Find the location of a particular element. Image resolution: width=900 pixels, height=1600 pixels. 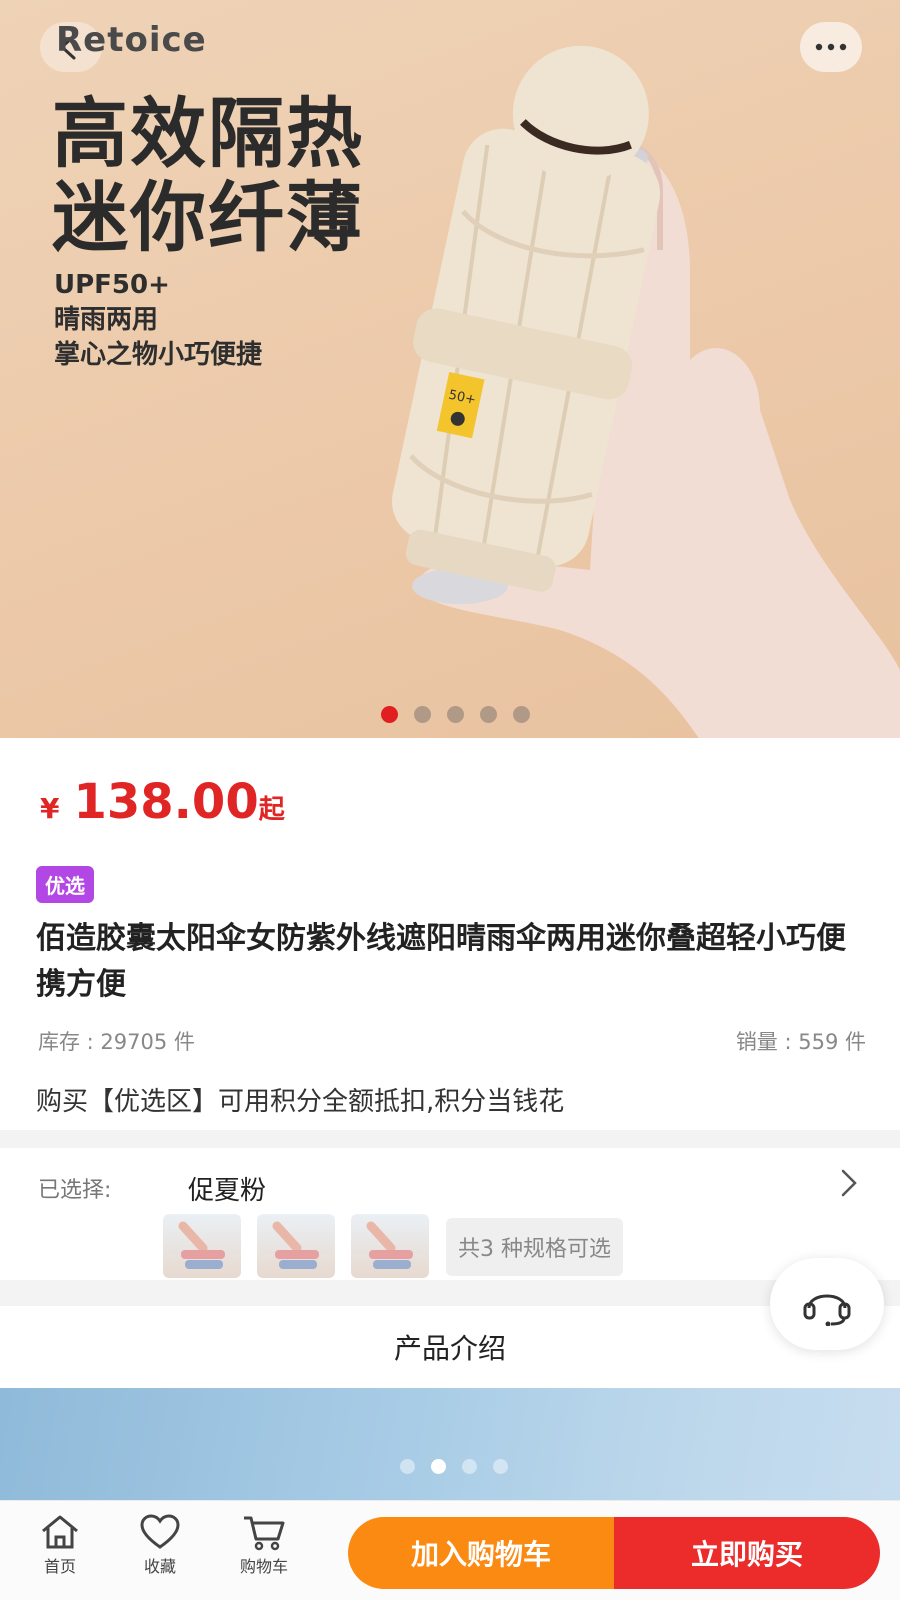

price-currency: ¥ is located at coordinates (50, 808).